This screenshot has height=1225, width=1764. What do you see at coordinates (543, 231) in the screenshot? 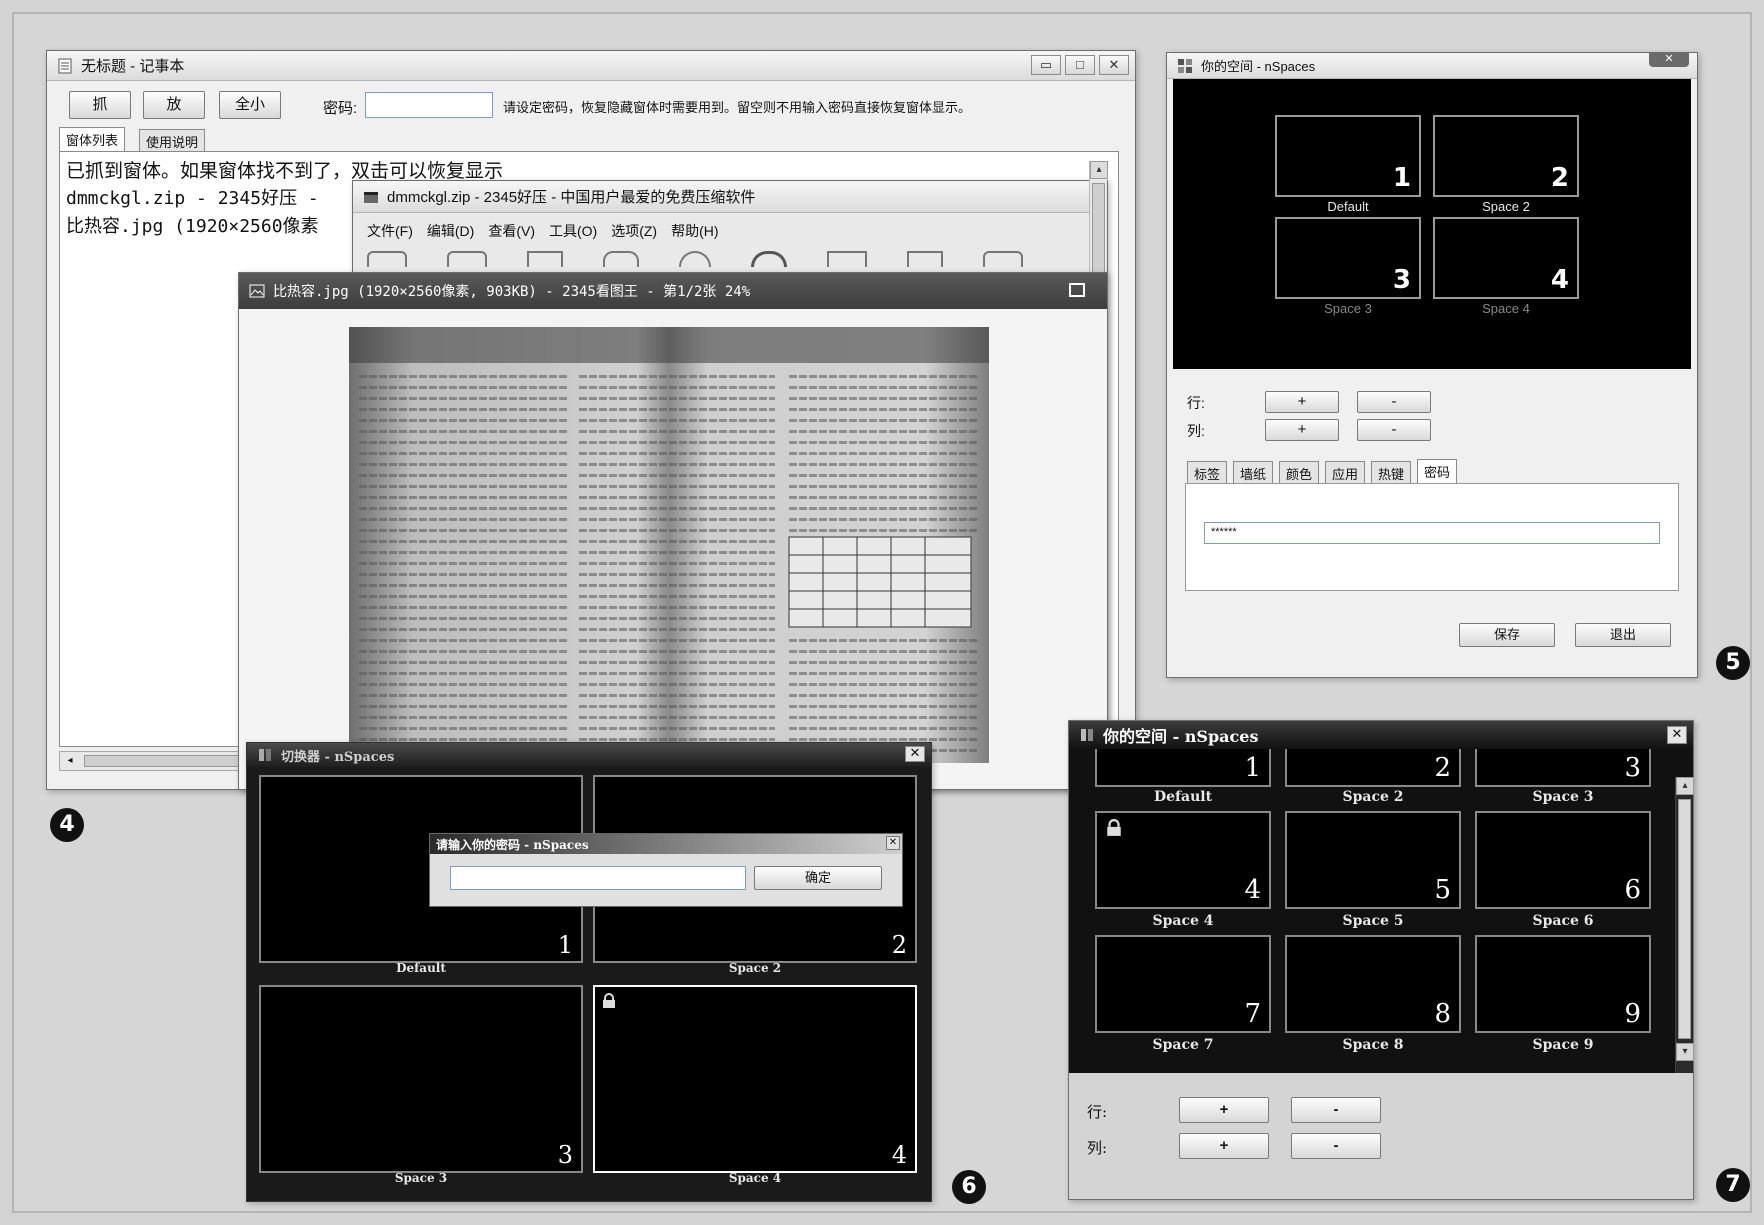
I see `zip-menubar: 文件(F) 编辑(D) 查看(V) 工具(O) 选项(Z) 帮助(H)` at bounding box center [543, 231].